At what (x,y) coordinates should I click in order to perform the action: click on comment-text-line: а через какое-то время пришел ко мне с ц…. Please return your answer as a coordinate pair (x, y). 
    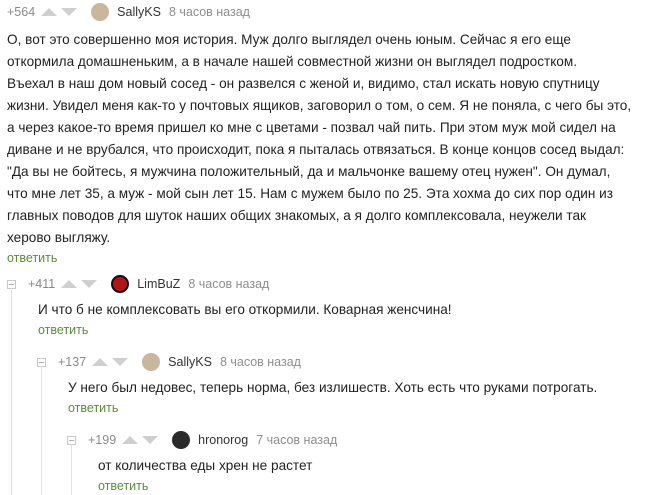
    Looking at the image, I should click on (311, 127).